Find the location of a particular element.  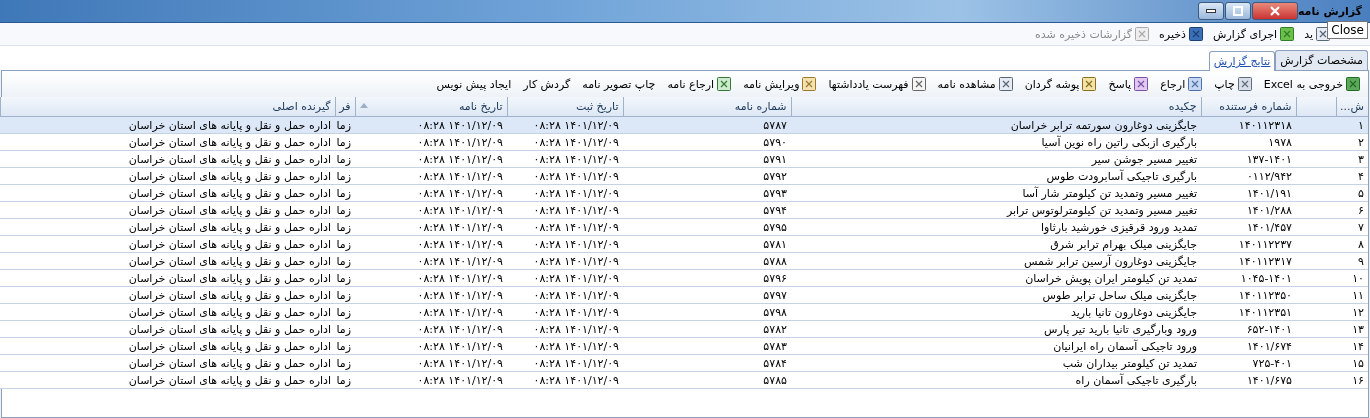

table-cell: ۵۷۹۱ is located at coordinates (775, 159).